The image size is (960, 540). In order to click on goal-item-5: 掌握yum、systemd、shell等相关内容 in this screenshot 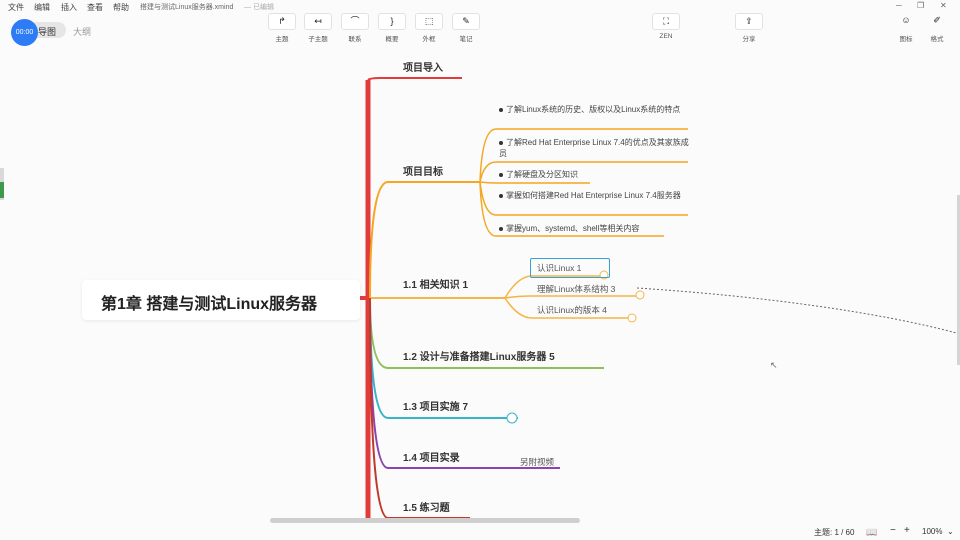, I will do `click(596, 228)`.